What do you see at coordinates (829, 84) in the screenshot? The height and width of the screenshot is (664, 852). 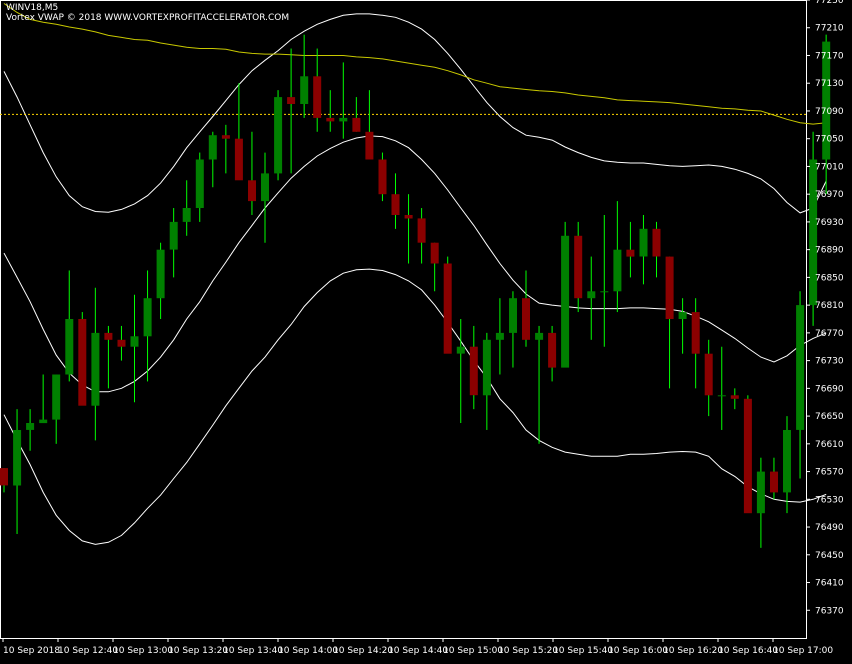 I see `price-tick-label: 77130` at bounding box center [829, 84].